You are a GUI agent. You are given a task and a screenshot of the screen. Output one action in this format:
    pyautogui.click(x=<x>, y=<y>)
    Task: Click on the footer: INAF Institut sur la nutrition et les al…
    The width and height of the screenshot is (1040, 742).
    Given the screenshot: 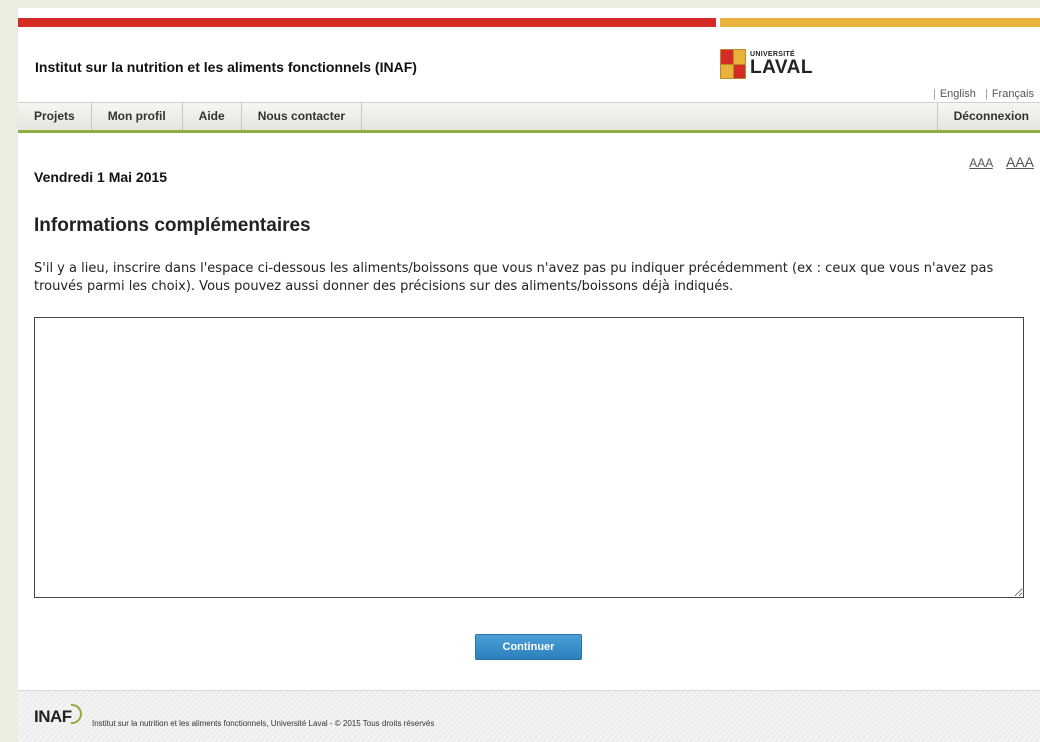 What is the action you would take?
    pyautogui.click(x=529, y=716)
    